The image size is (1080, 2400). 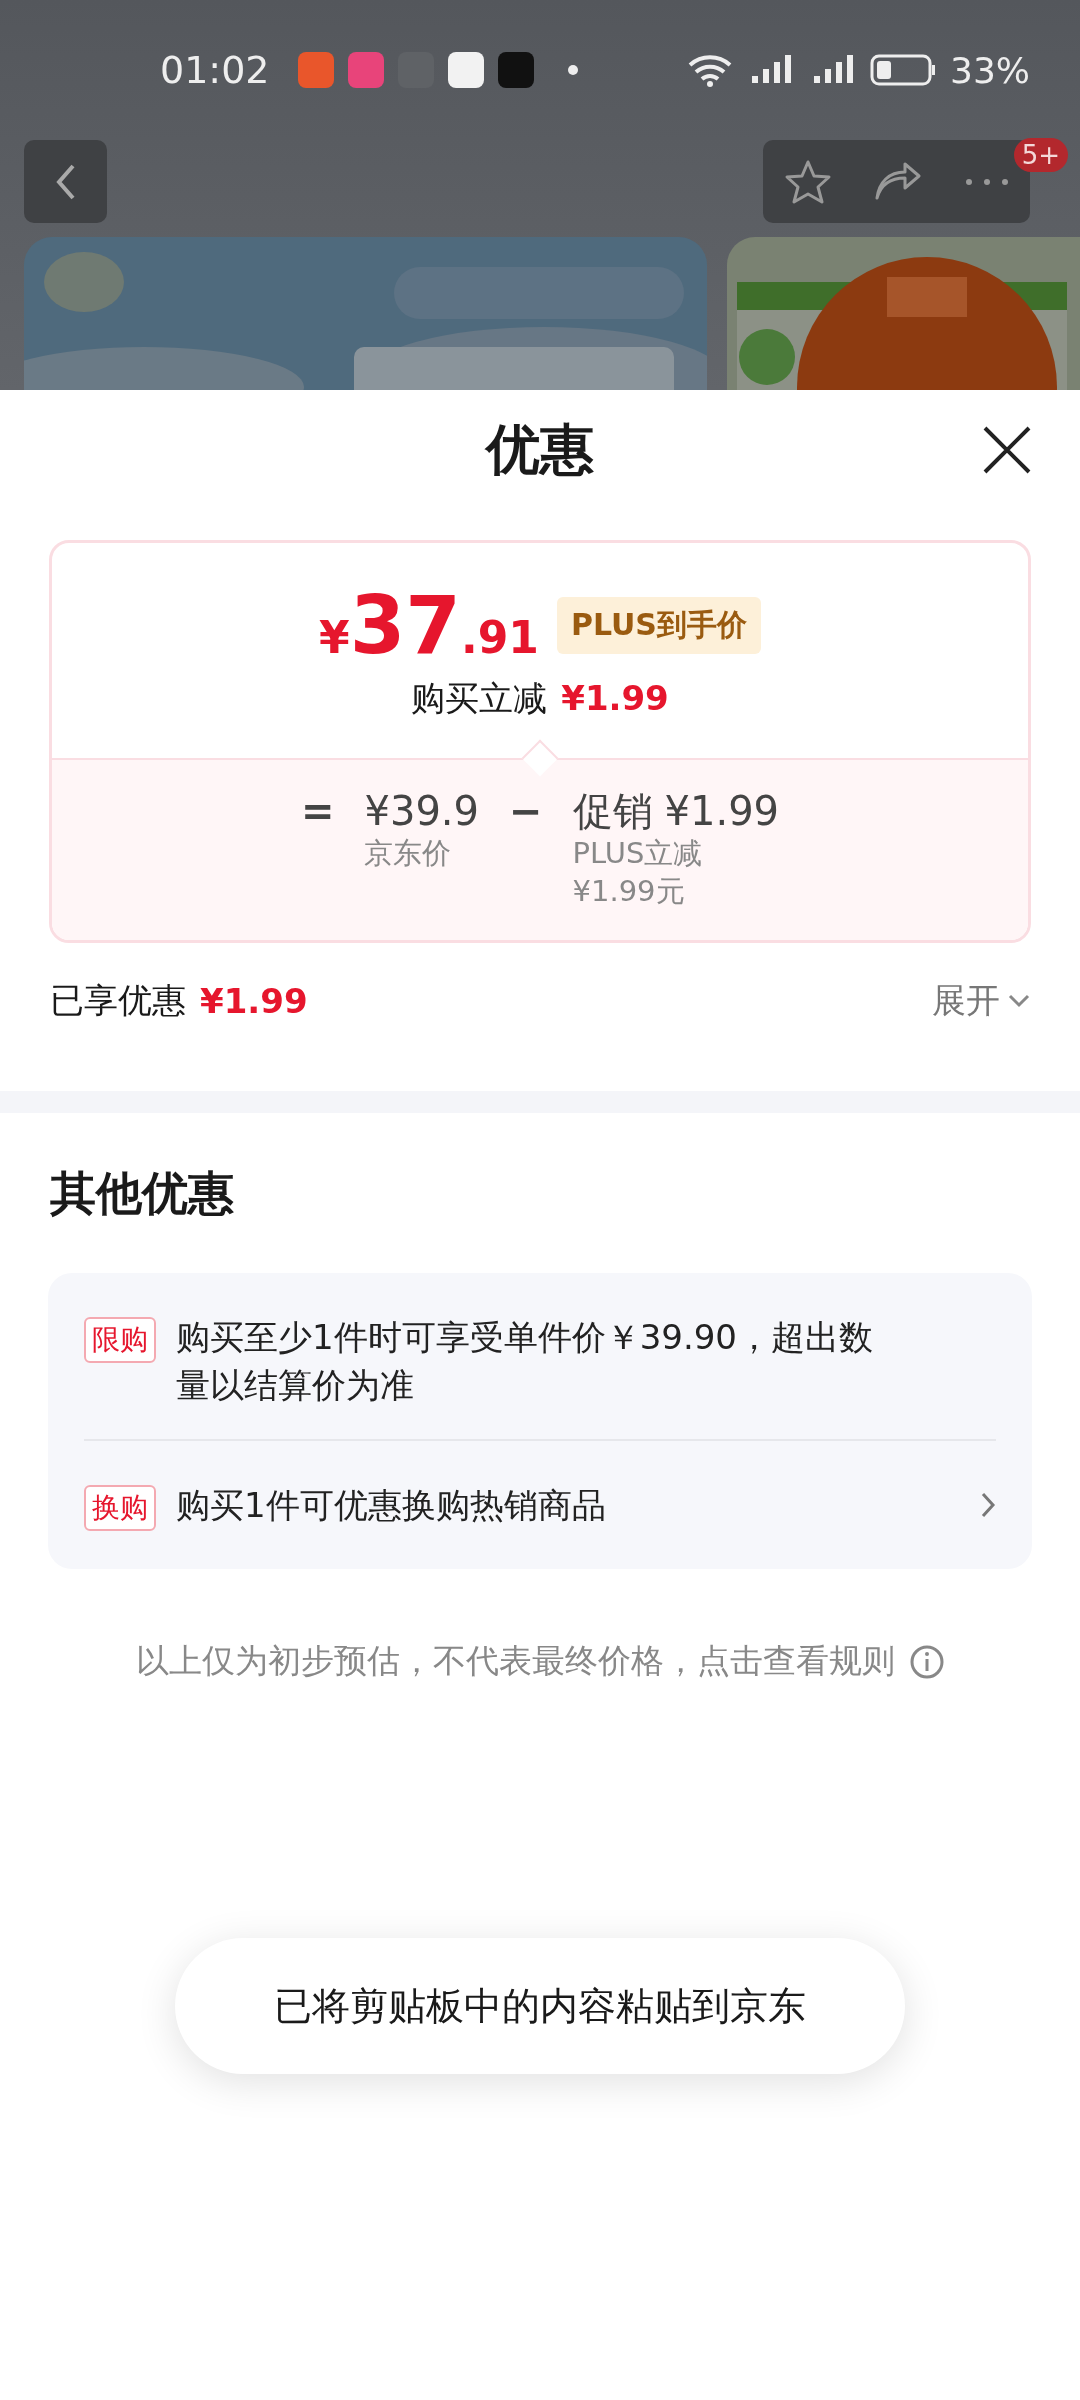 What do you see at coordinates (254, 1001) in the screenshot?
I see `enjoyed-value: ¥1.99` at bounding box center [254, 1001].